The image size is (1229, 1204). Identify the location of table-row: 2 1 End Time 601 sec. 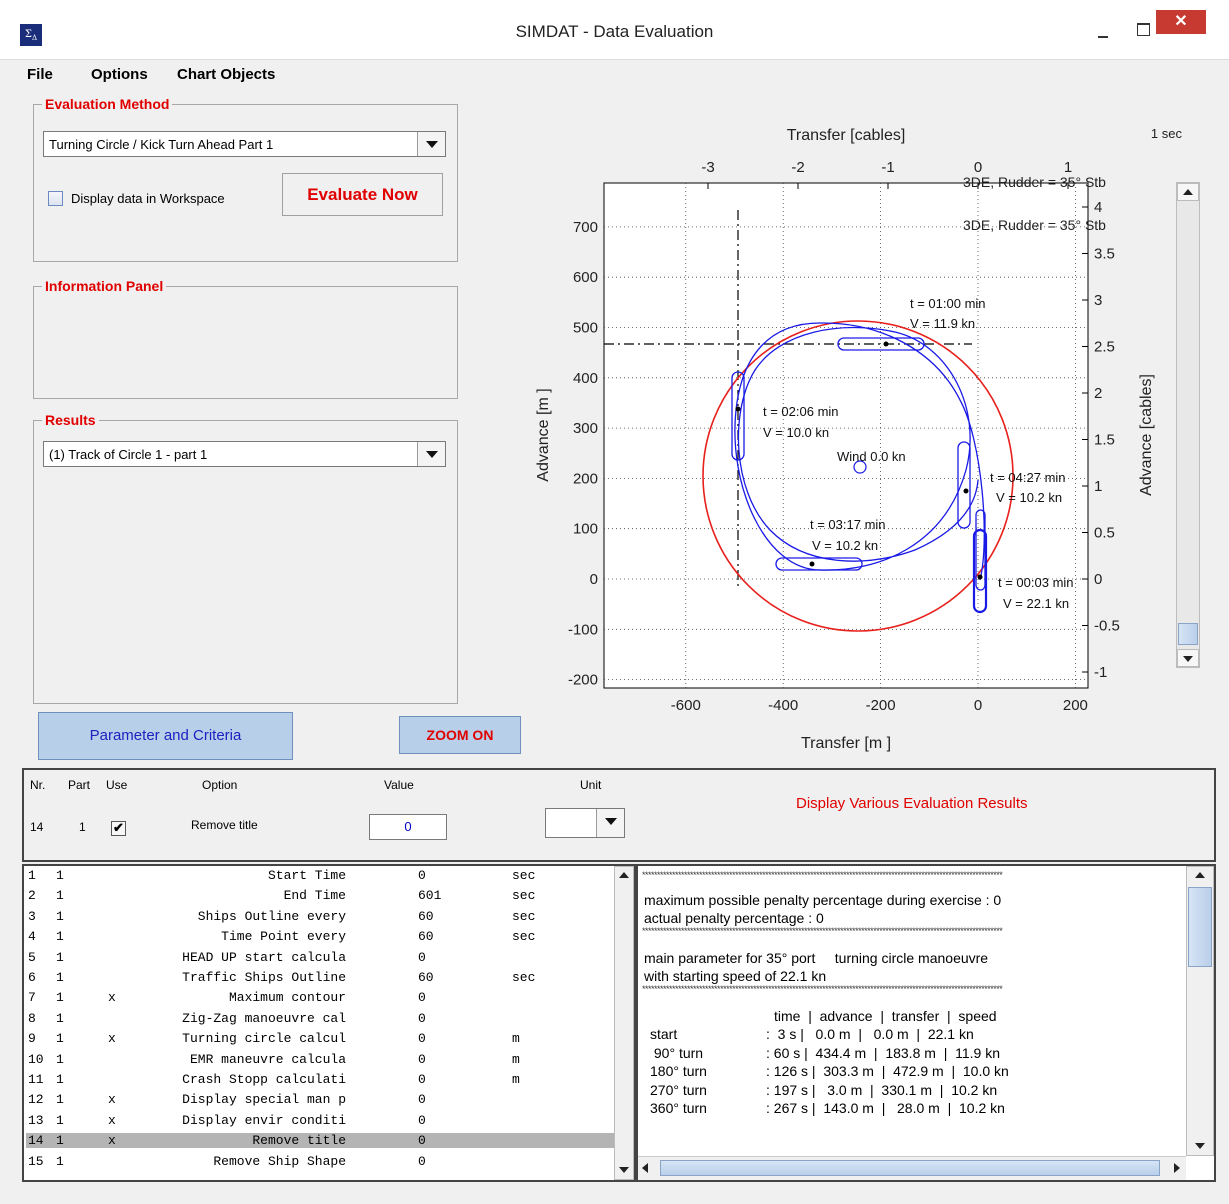
(320, 895).